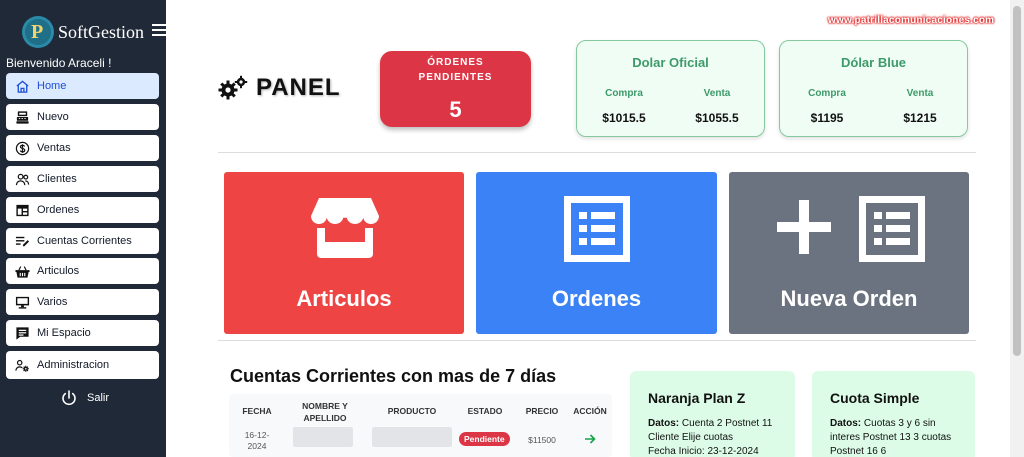 The height and width of the screenshot is (457, 1024). I want to click on sidebar-item-administracion: Administracion, so click(82, 365).